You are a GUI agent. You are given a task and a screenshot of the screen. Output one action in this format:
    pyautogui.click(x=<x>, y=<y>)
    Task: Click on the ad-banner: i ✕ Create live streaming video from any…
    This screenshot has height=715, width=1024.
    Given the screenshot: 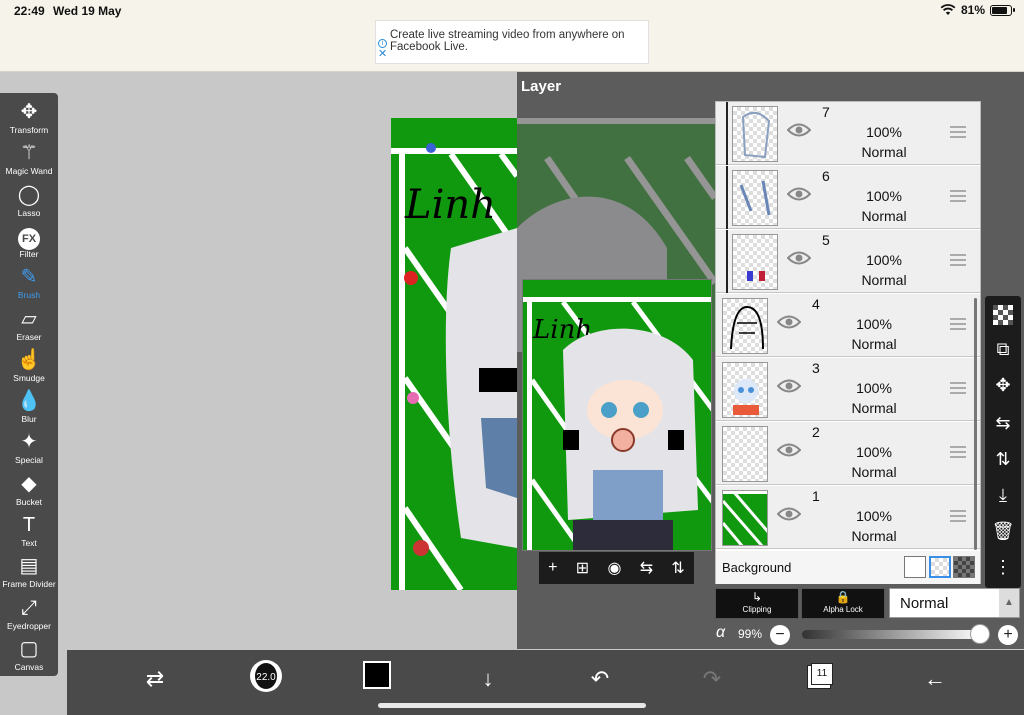 What is the action you would take?
    pyautogui.click(x=512, y=42)
    